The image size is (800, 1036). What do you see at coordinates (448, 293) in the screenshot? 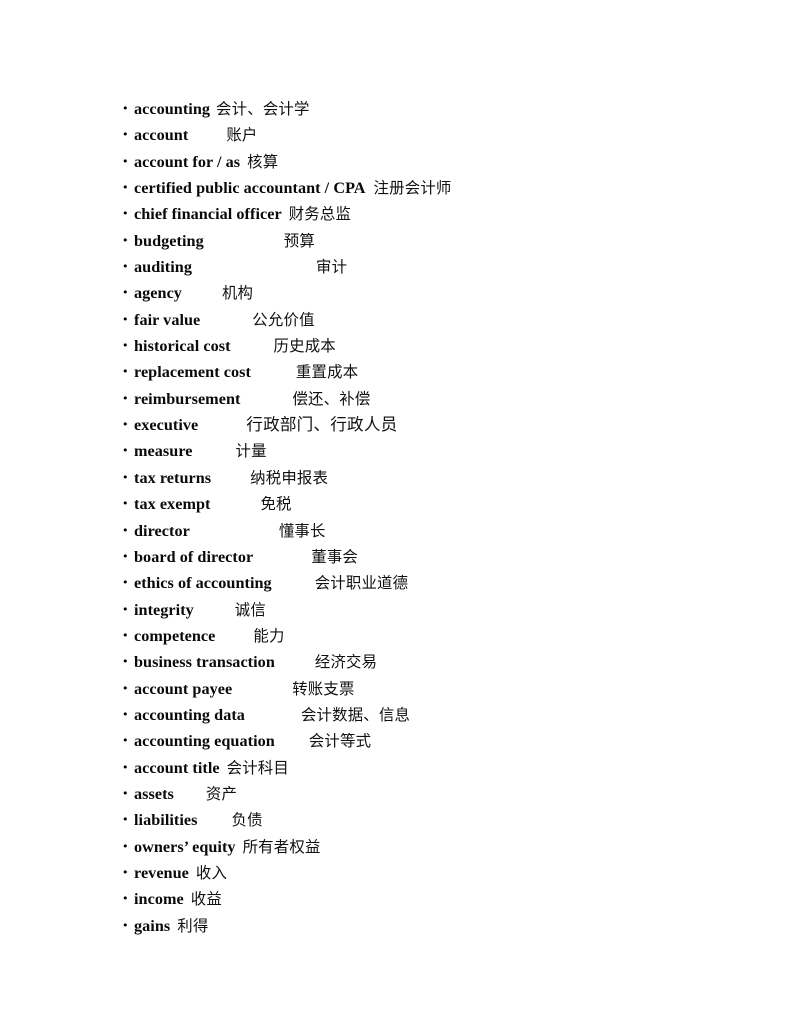
I see `glossary-item-content: agency 机构` at bounding box center [448, 293].